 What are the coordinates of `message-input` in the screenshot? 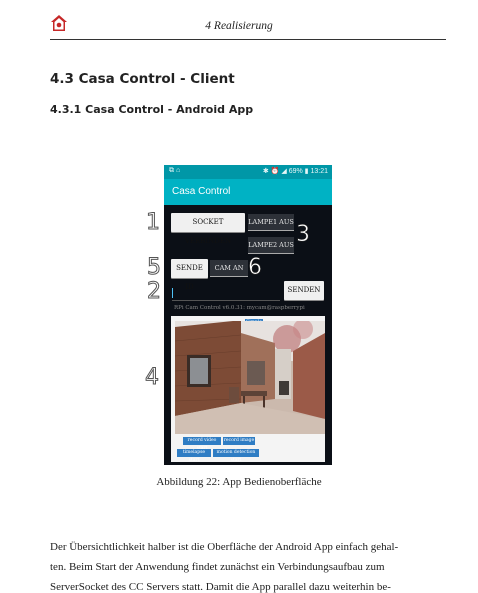 It's located at (226, 293).